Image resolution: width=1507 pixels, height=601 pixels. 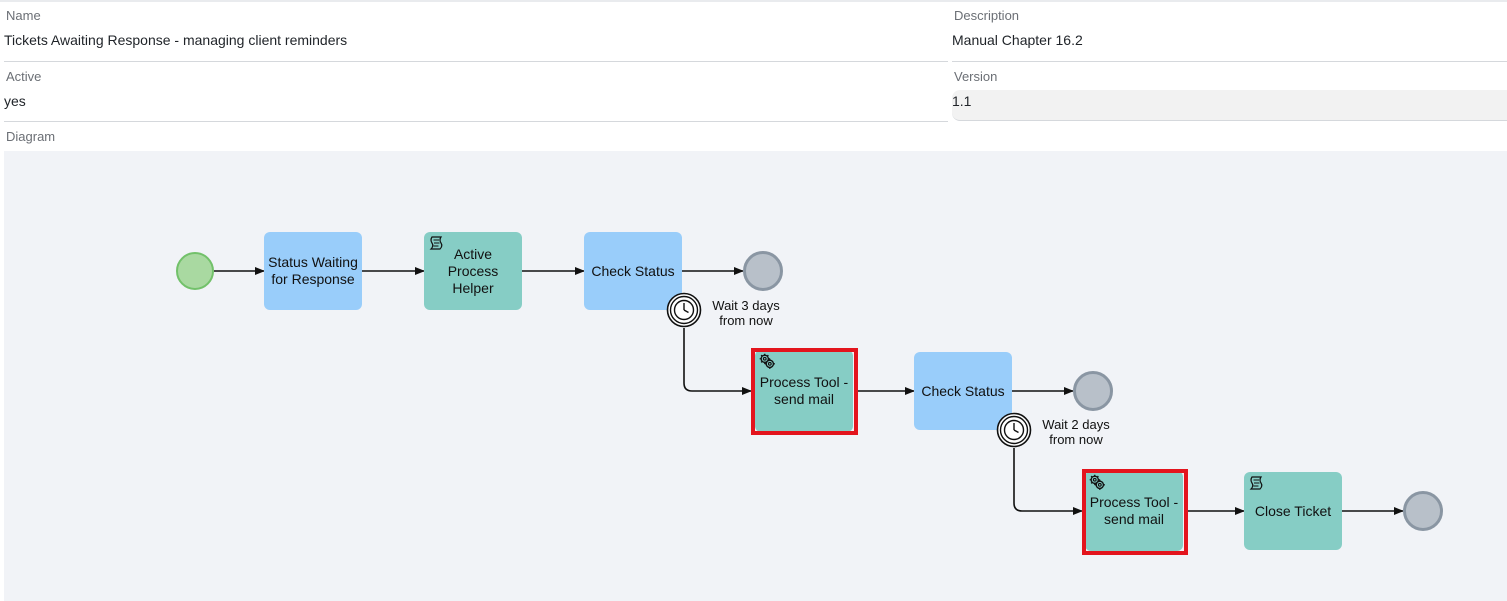 What do you see at coordinates (717, 361) in the screenshot?
I see `flow-timer1-to-mail1` at bounding box center [717, 361].